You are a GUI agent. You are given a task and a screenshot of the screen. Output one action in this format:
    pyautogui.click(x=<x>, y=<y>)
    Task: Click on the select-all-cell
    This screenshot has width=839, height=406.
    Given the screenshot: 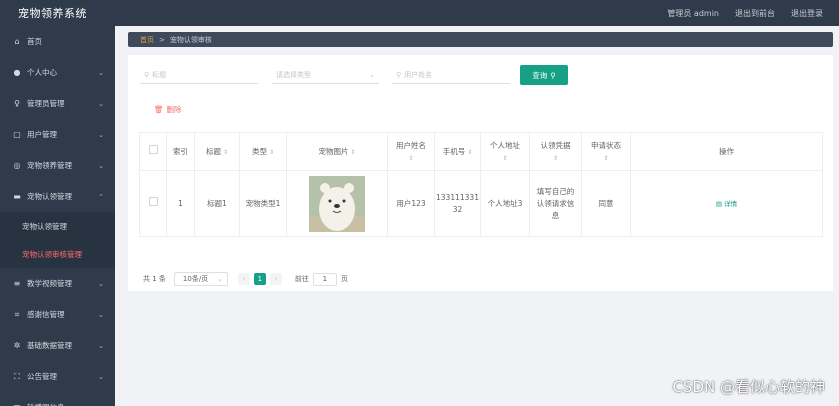 What is the action you would take?
    pyautogui.click(x=153, y=151)
    